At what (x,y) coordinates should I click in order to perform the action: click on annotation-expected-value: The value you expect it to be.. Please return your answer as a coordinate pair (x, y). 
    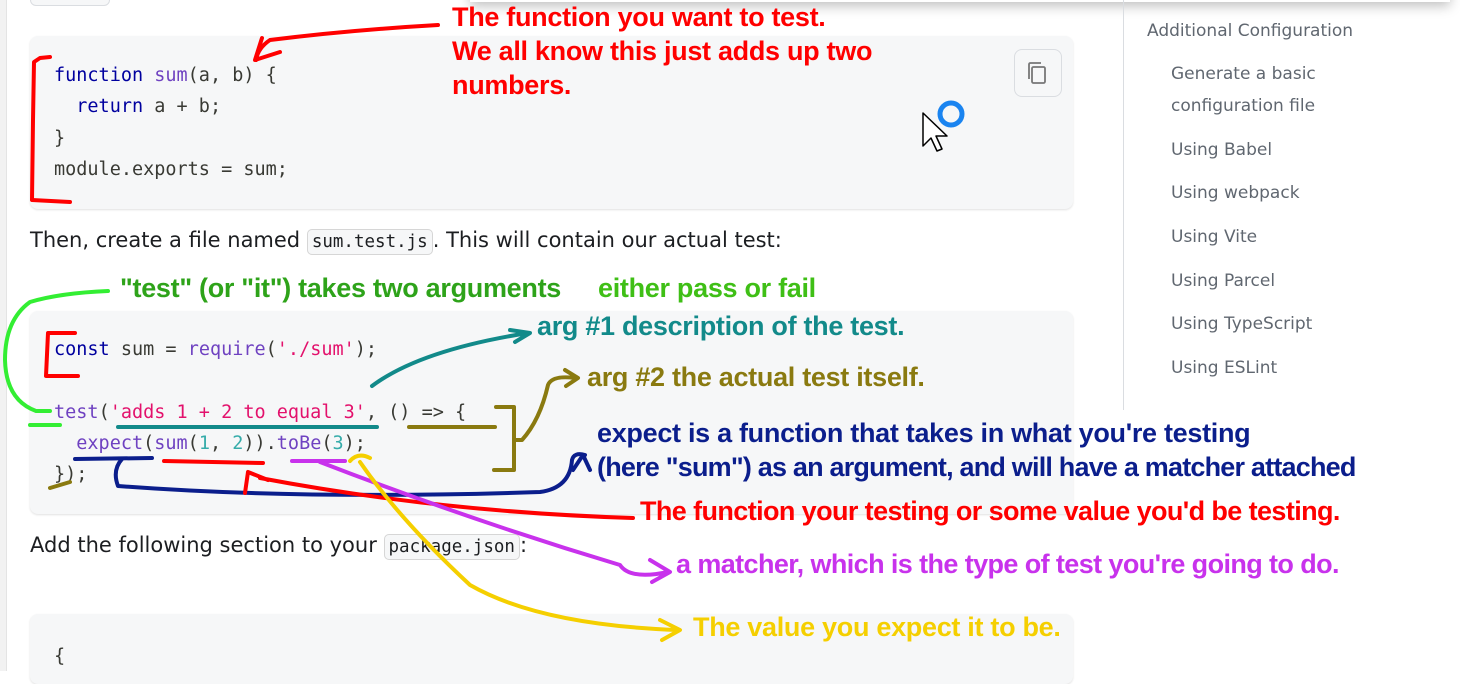
    Looking at the image, I should click on (877, 627).